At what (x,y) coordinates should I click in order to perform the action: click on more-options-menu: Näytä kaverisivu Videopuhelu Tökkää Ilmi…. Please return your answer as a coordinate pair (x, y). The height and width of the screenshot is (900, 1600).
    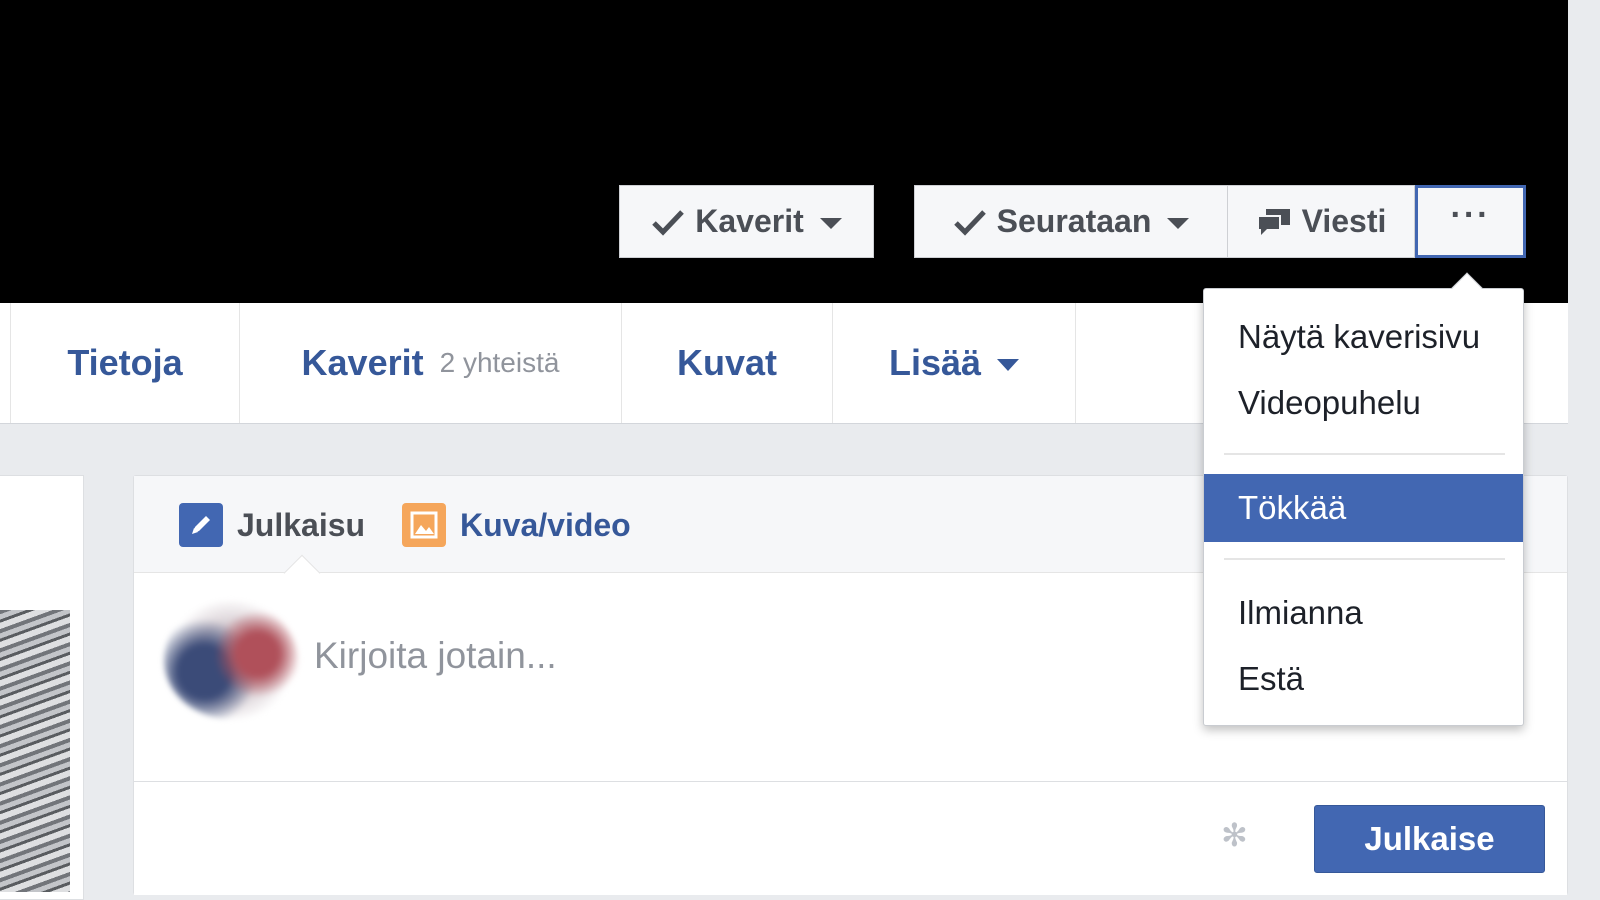
    Looking at the image, I should click on (1363, 499).